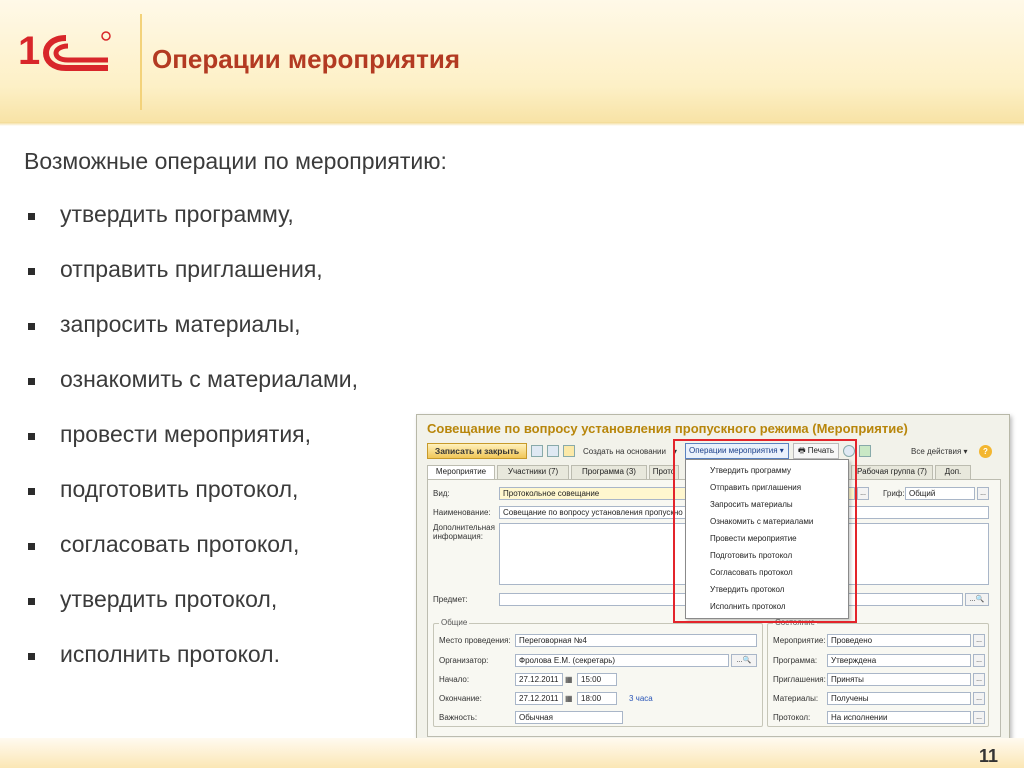 The width and height of the screenshot is (1024, 768). What do you see at coordinates (899, 698) in the screenshot?
I see `materials-state-field: Получены` at bounding box center [899, 698].